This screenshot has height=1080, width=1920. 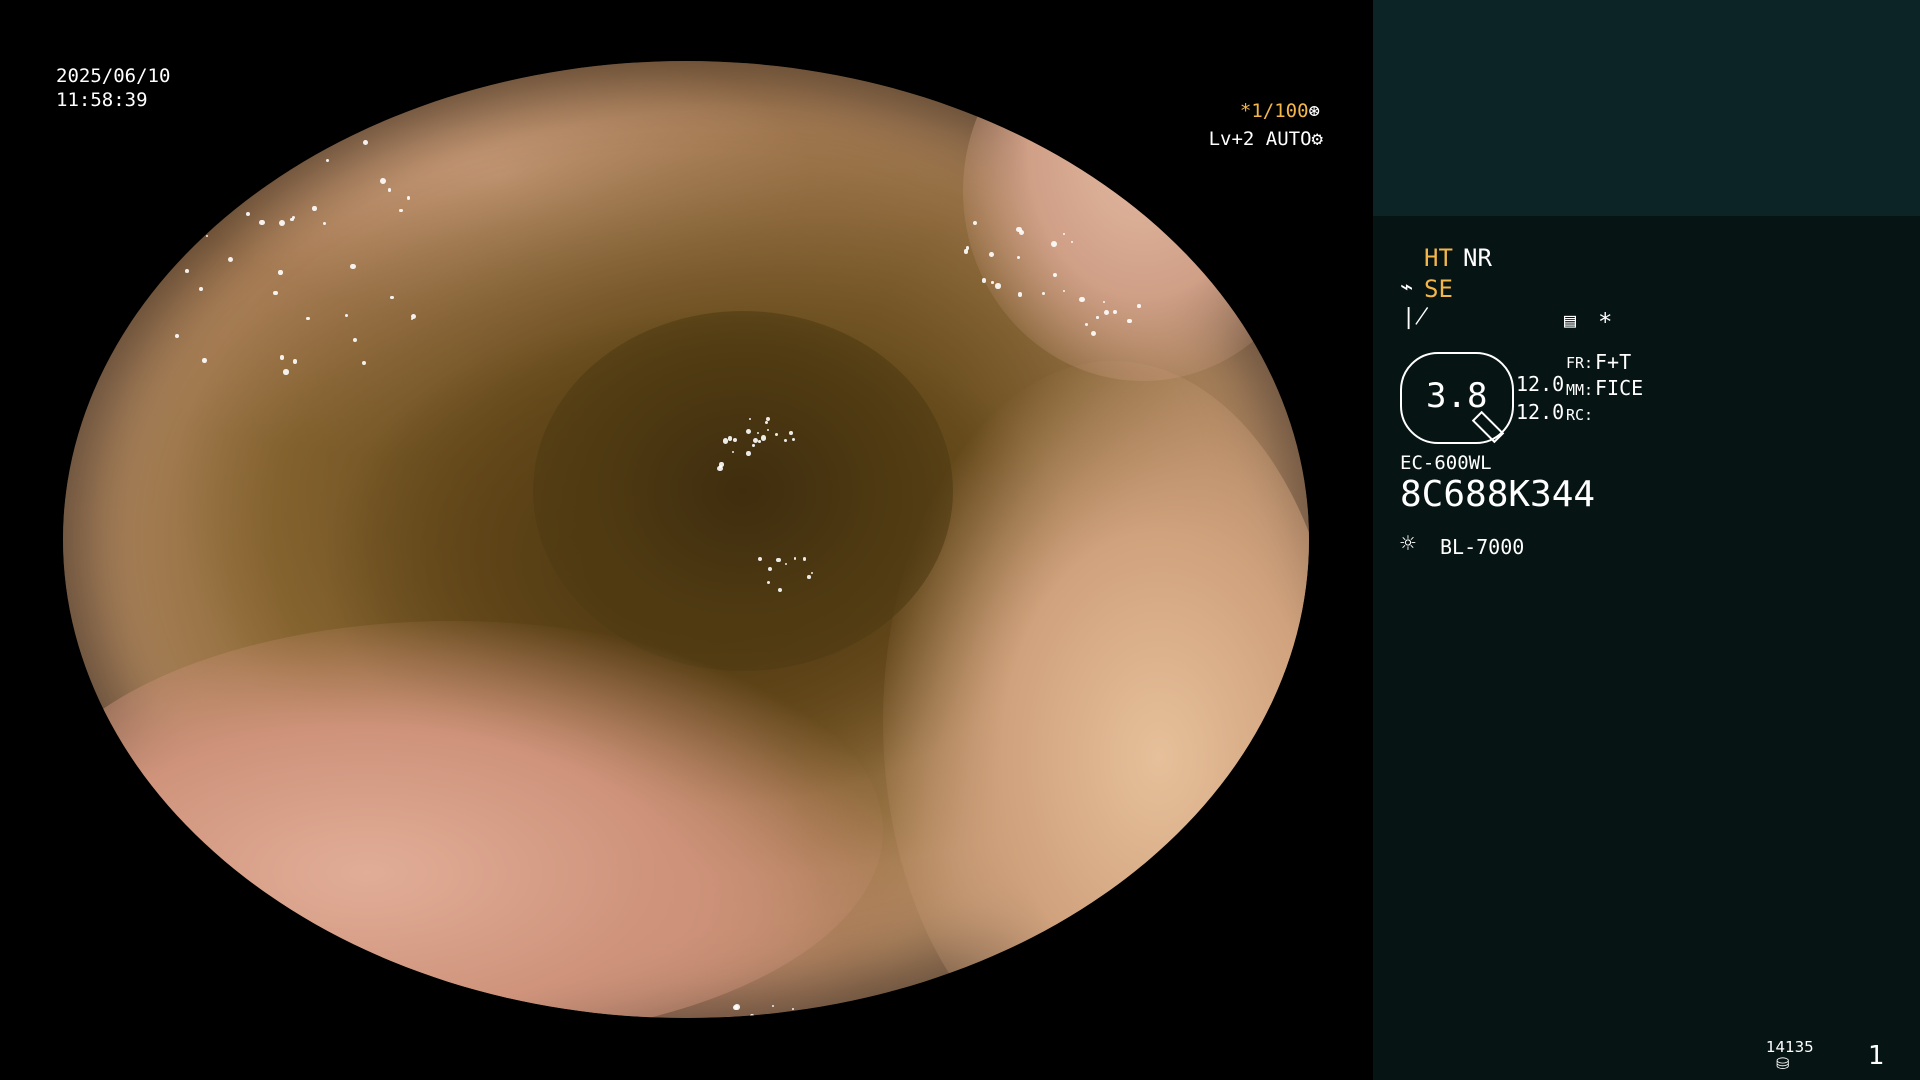 I want to click on slash-icon: ∤, so click(x=1415, y=317).